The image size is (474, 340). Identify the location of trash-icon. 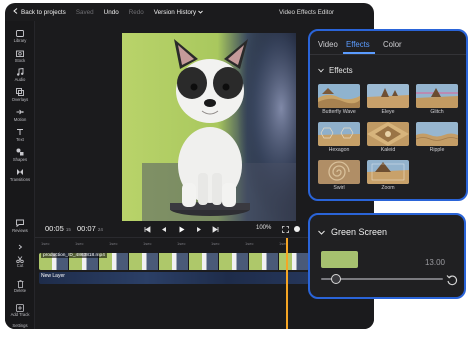
(20, 284).